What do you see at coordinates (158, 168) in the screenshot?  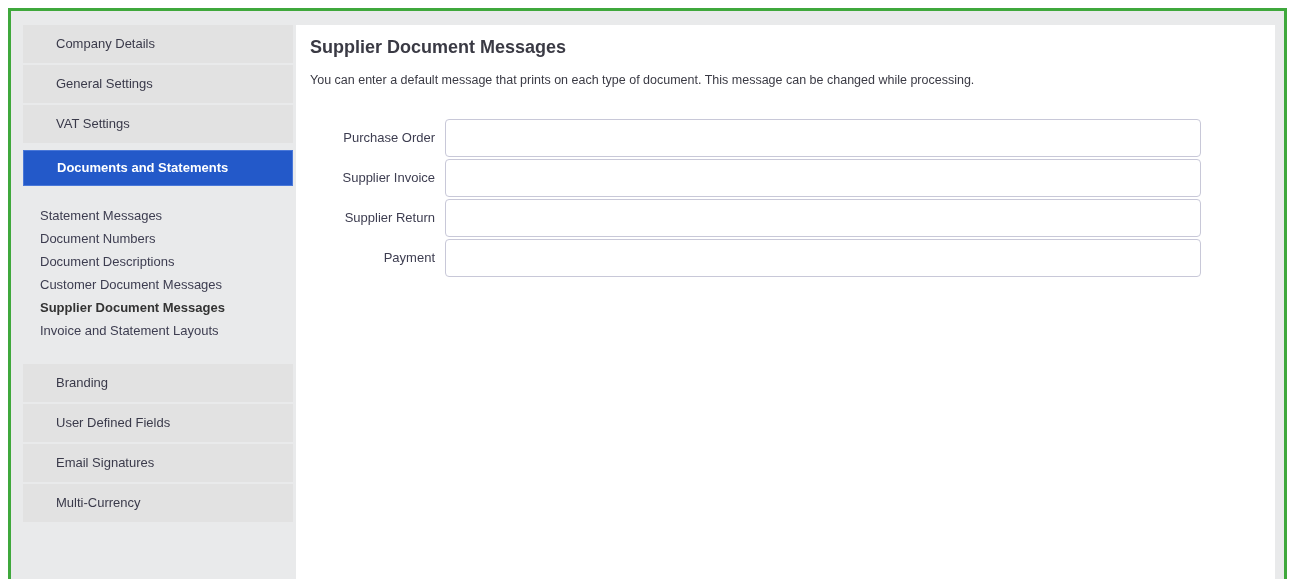 I see `sidebar-item: Documents and Statements` at bounding box center [158, 168].